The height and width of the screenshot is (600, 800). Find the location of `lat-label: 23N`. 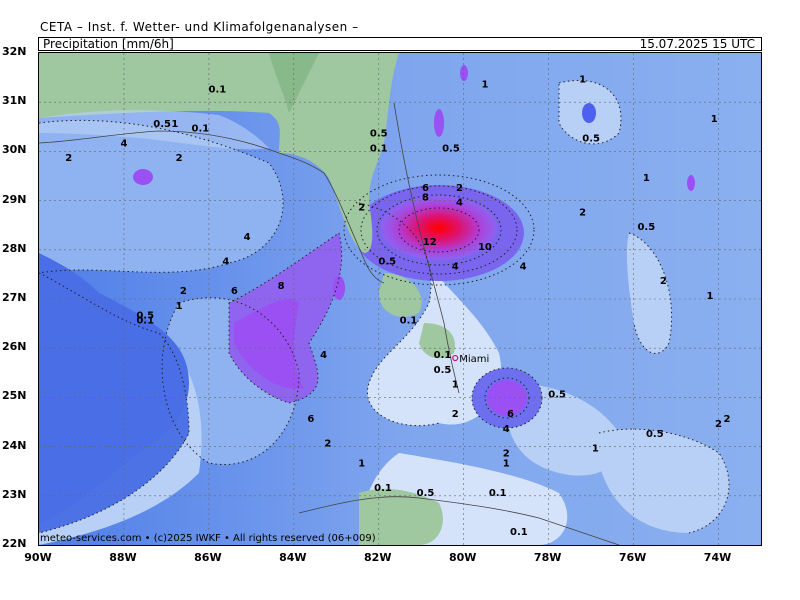

lat-label: 23N is located at coordinates (14, 494).